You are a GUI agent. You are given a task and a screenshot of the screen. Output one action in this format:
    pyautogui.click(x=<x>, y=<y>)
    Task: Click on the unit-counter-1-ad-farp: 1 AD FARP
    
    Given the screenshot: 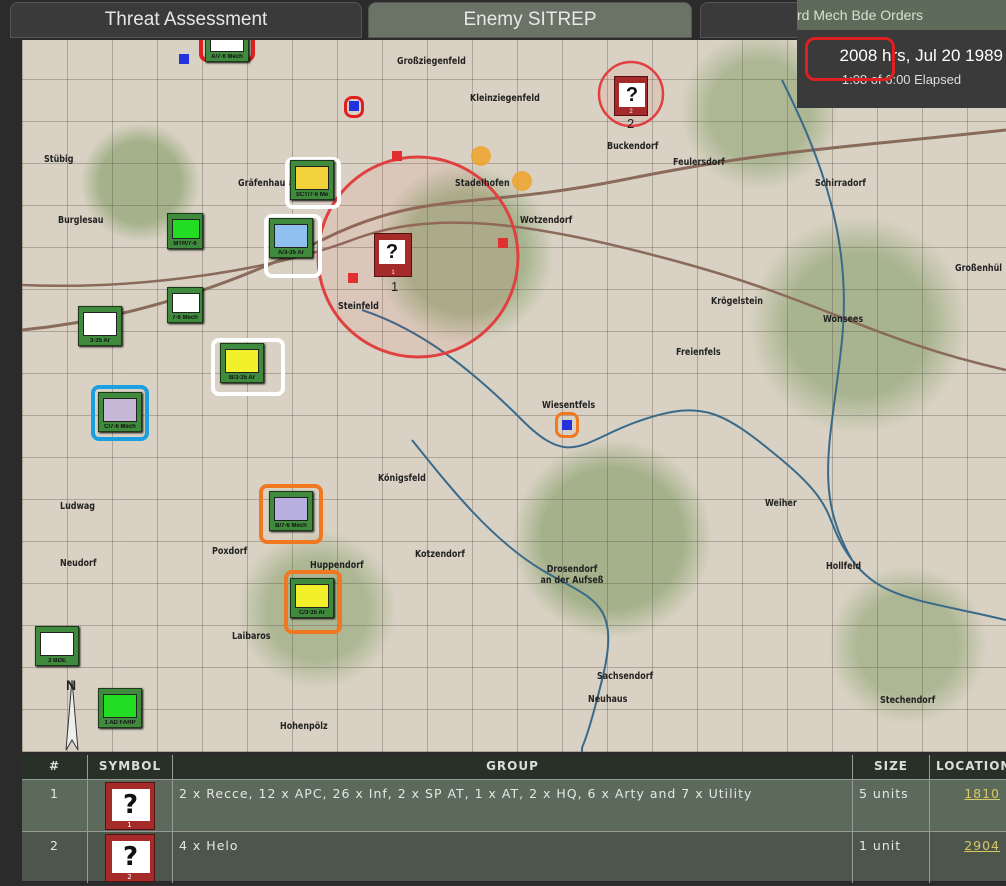 What is the action you would take?
    pyautogui.click(x=120, y=708)
    